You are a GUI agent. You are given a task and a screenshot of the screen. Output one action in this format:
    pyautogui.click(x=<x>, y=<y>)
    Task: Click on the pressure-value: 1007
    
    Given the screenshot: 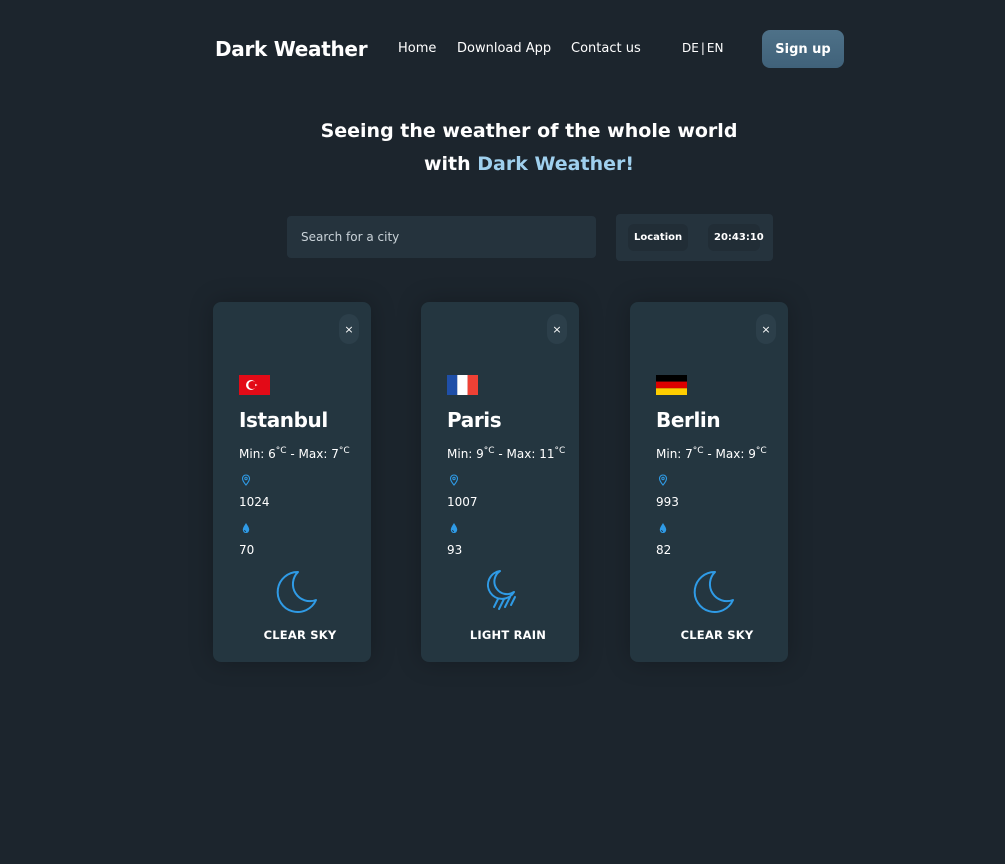 What is the action you would take?
    pyautogui.click(x=462, y=502)
    